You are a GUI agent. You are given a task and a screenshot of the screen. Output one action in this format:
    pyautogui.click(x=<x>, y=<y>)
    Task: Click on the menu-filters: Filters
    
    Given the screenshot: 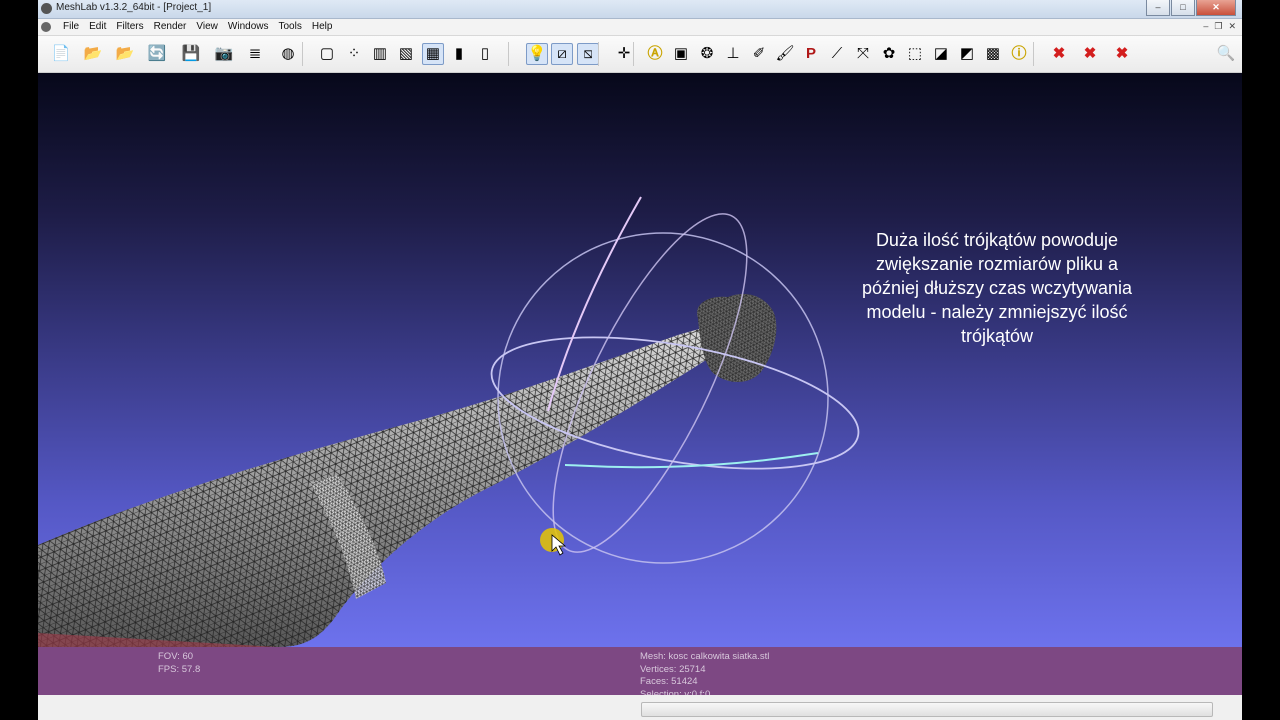 What is the action you would take?
    pyautogui.click(x=129, y=26)
    